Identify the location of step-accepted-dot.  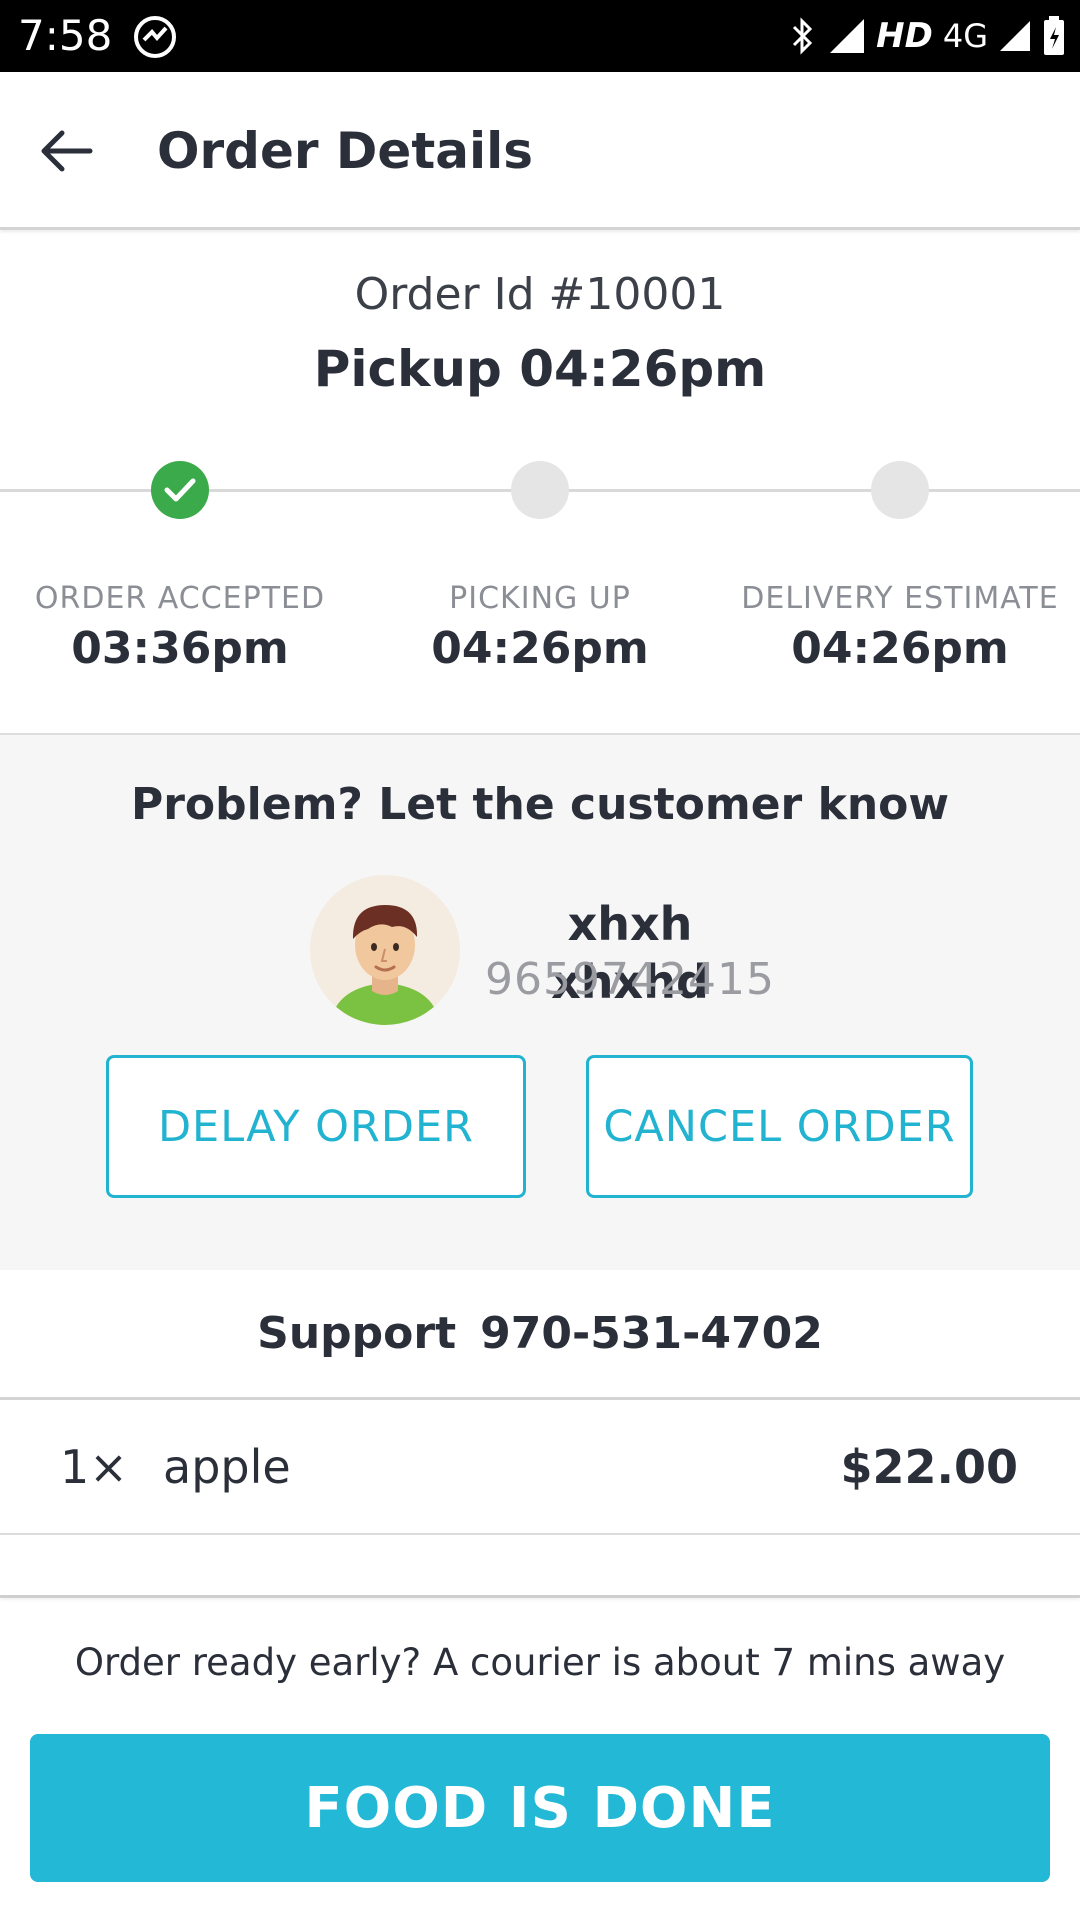
(180, 490).